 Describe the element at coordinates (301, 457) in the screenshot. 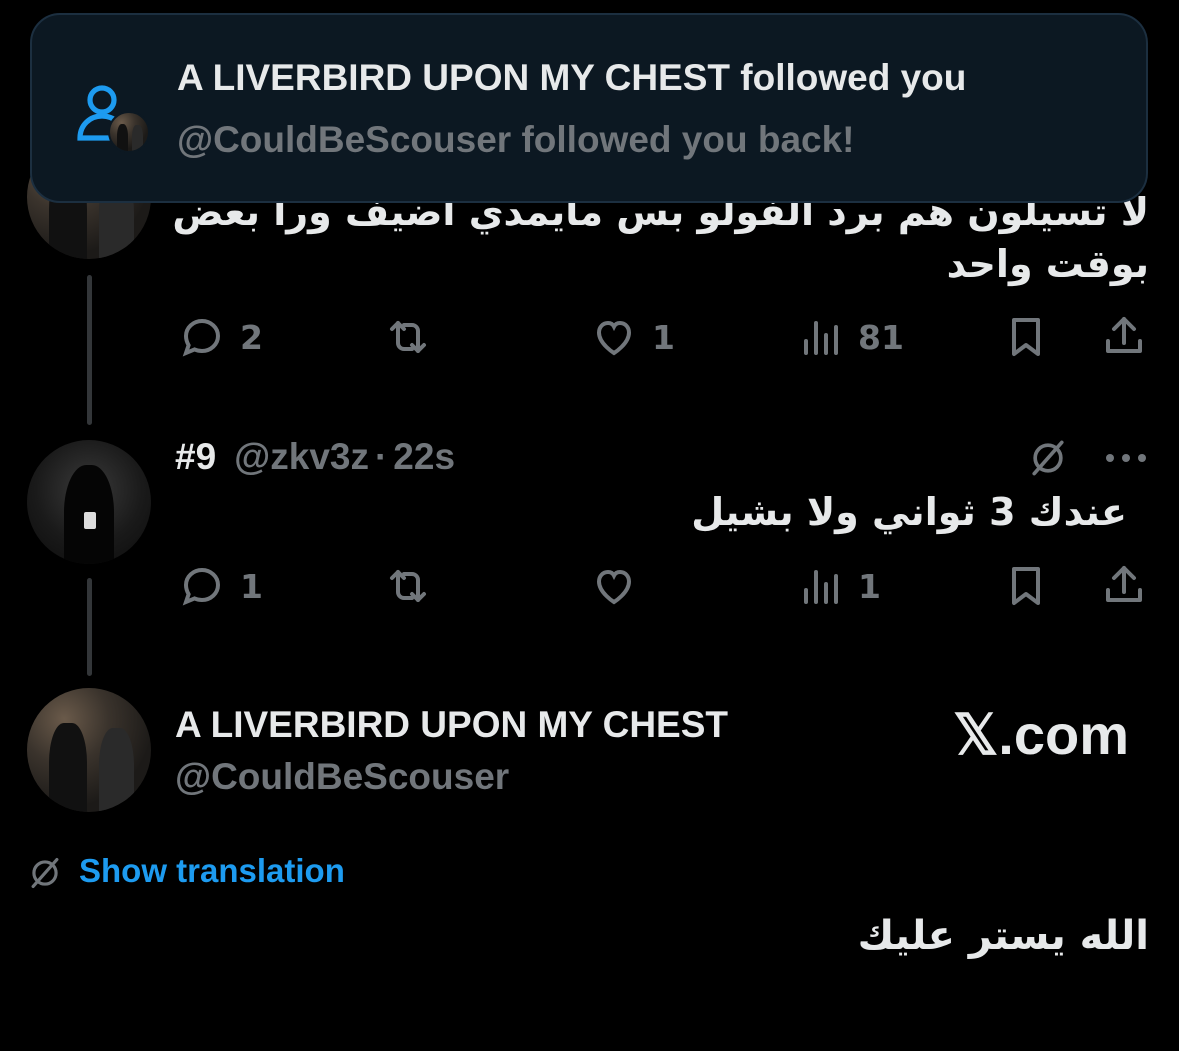

I see `author-handle: @zkv3z` at that location.